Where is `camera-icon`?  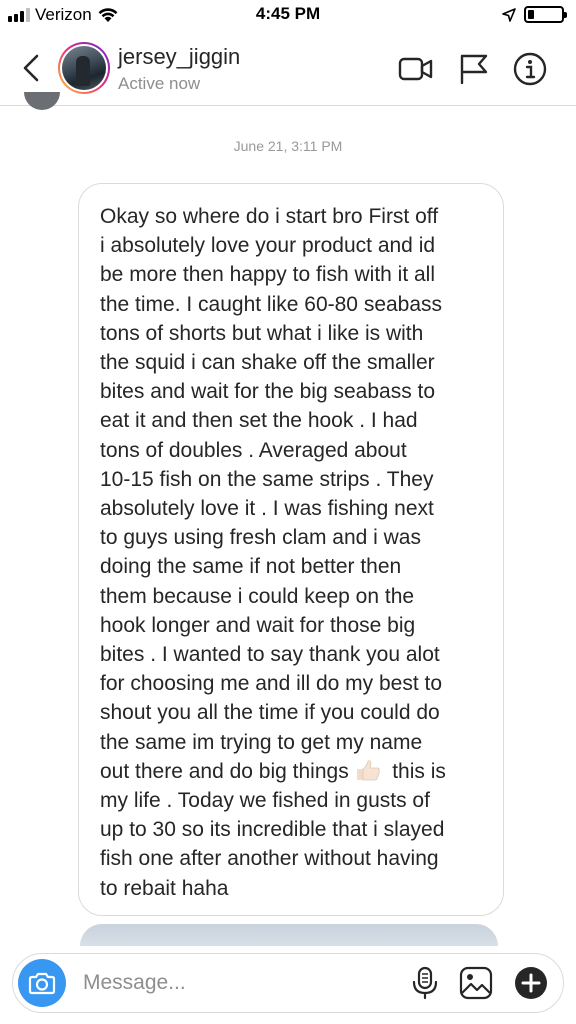
camera-icon is located at coordinates (42, 983).